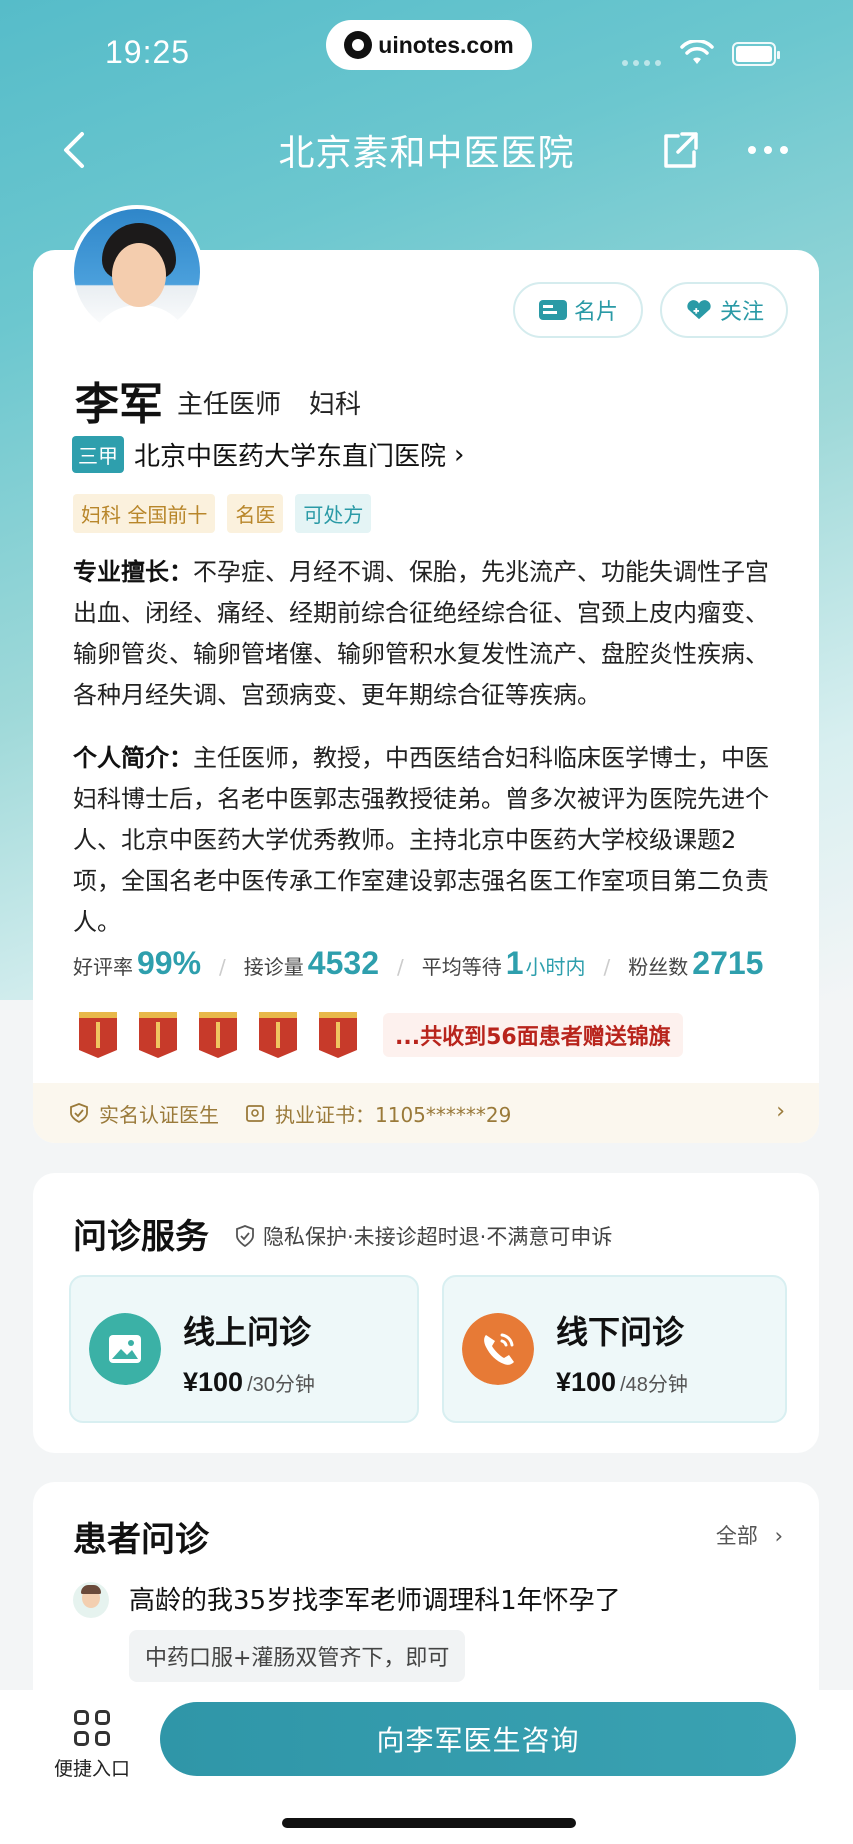 The image size is (853, 1844). What do you see at coordinates (98, 454) in the screenshot?
I see `hospital-grade-badge: 三甲` at bounding box center [98, 454].